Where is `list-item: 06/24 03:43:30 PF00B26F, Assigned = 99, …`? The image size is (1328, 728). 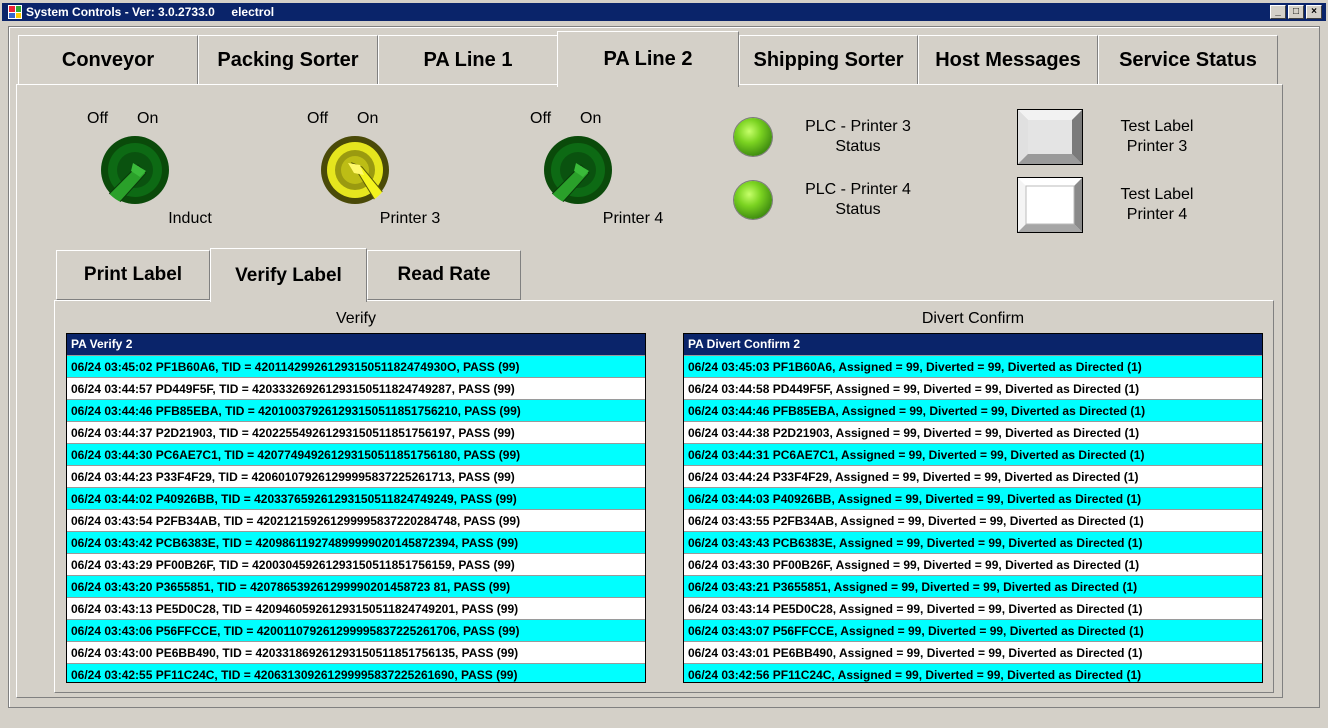 list-item: 06/24 03:43:30 PF00B26F, Assigned = 99, … is located at coordinates (973, 564).